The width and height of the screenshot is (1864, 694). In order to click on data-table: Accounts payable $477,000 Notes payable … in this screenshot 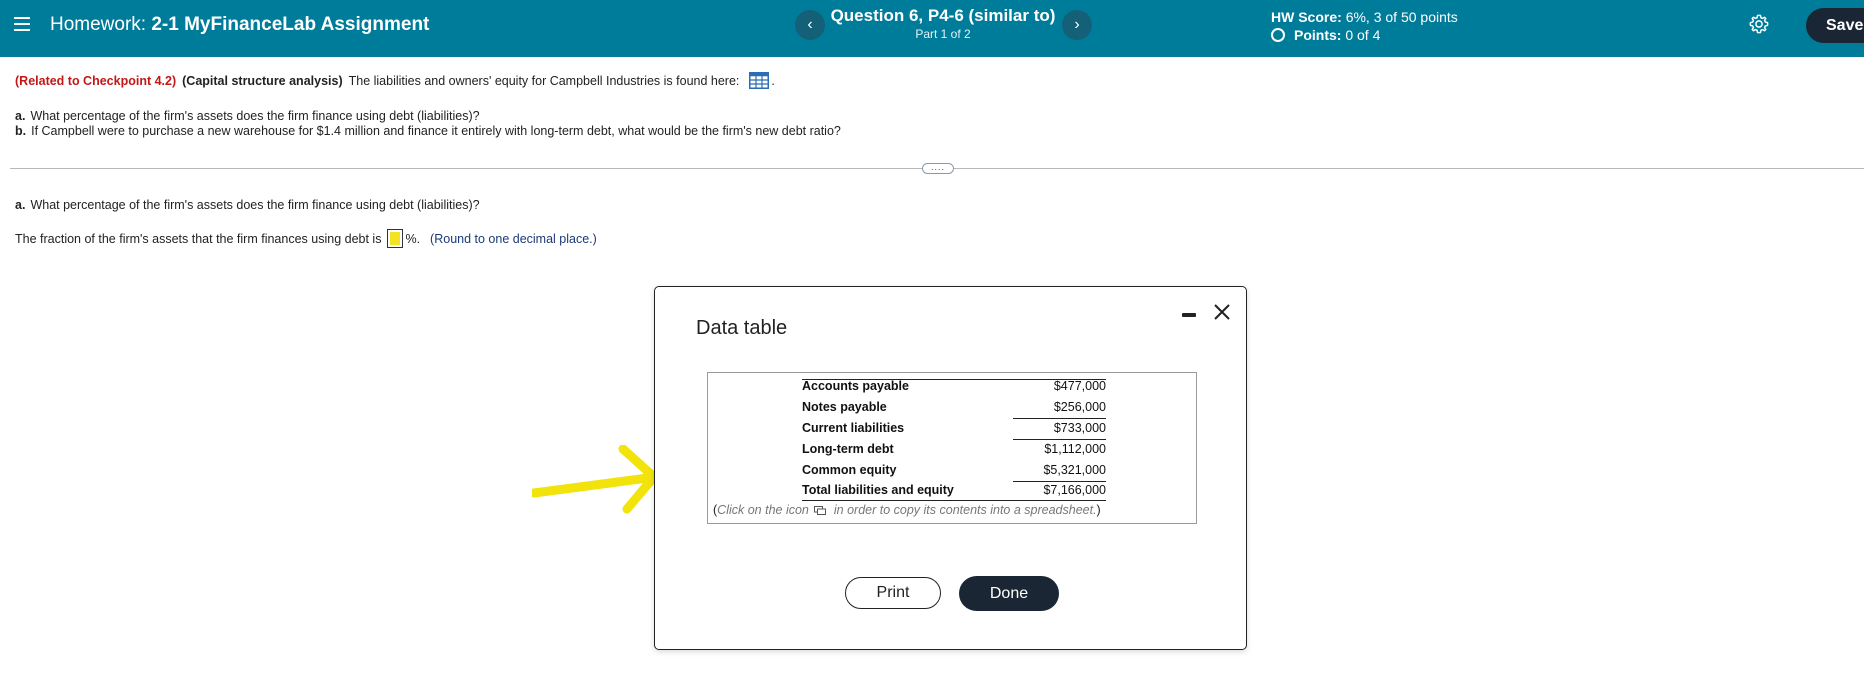, I will do `click(952, 448)`.